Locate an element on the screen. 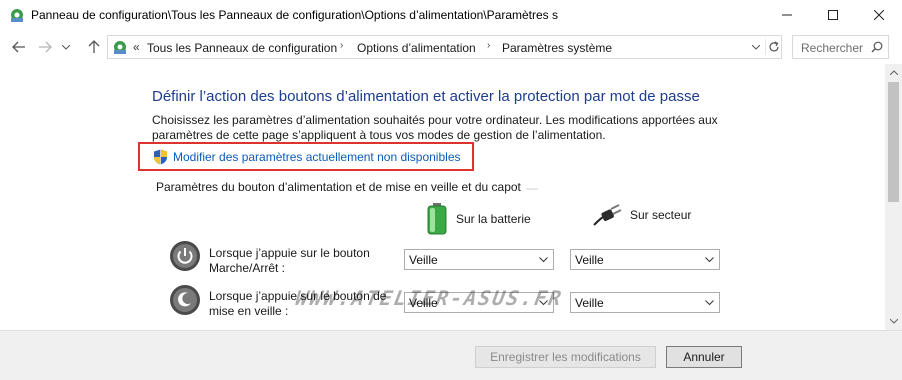 The height and width of the screenshot is (380, 902). scrollbar-thumb is located at coordinates (893, 142).